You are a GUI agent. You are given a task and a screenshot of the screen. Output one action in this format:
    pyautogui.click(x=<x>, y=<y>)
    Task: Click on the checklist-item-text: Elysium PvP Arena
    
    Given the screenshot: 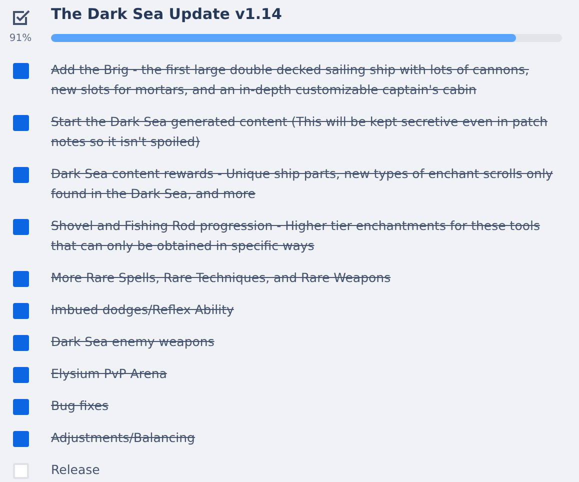 What is the action you would take?
    pyautogui.click(x=109, y=374)
    